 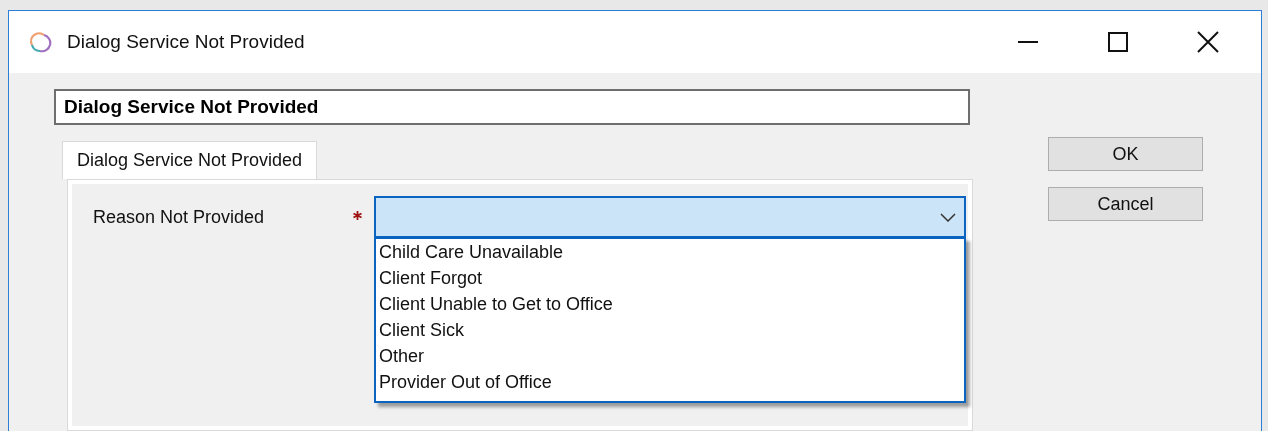 What do you see at coordinates (1125, 154) in the screenshot?
I see `dialog-button: OK` at bounding box center [1125, 154].